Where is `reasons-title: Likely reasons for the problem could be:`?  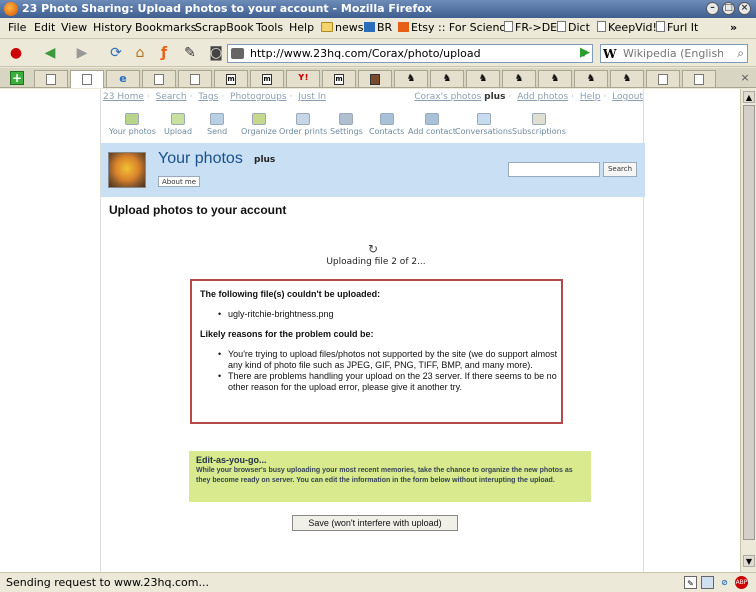
reasons-title: Likely reasons for the problem could be: is located at coordinates (287, 334).